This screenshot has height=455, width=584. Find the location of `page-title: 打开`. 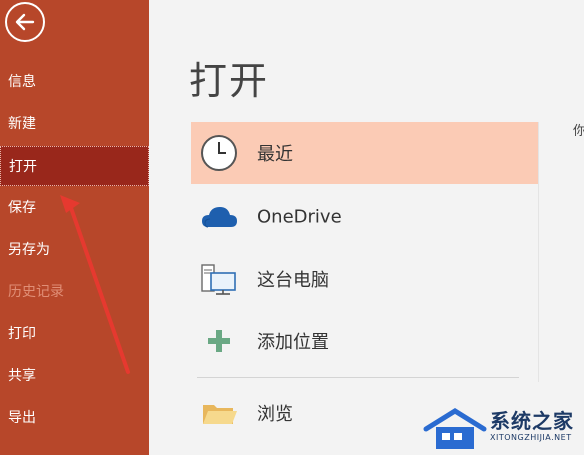

page-title: 打开 is located at coordinates (229, 81).